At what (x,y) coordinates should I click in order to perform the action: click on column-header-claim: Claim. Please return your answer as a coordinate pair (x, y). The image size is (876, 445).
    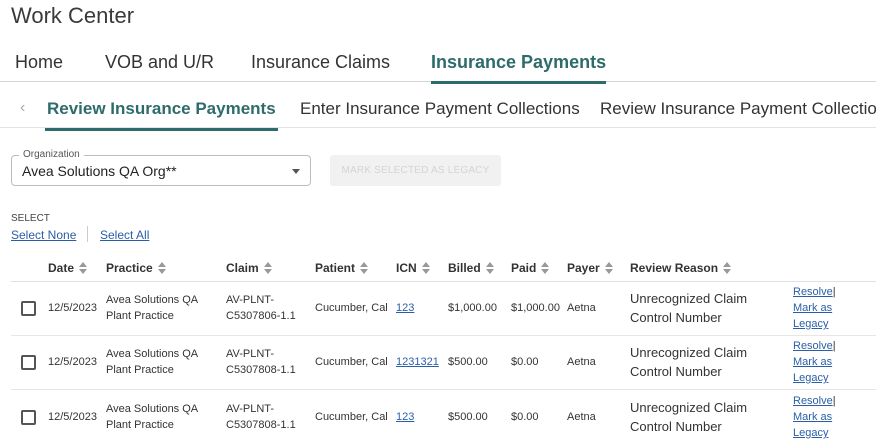
    Looking at the image, I should click on (249, 268).